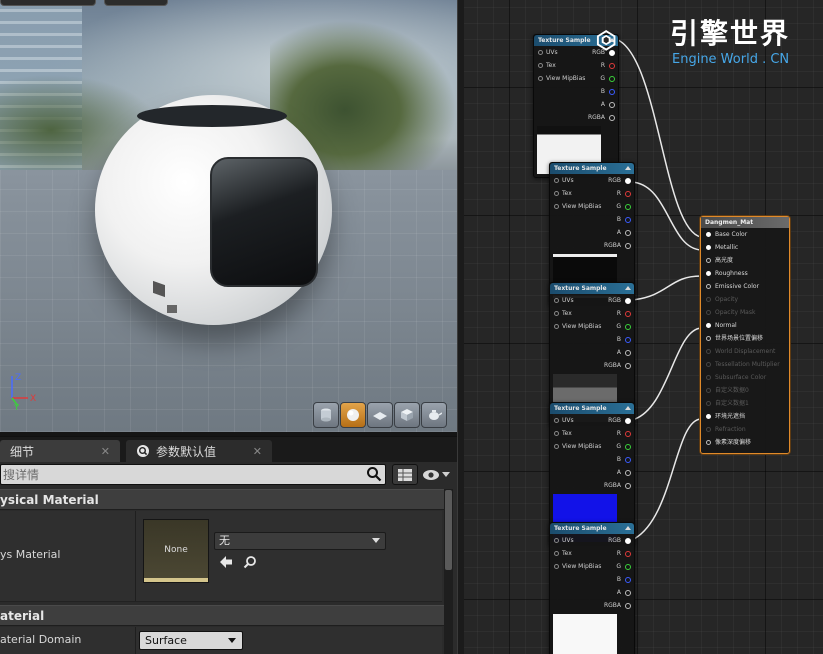  I want to click on cube-button, so click(407, 415).